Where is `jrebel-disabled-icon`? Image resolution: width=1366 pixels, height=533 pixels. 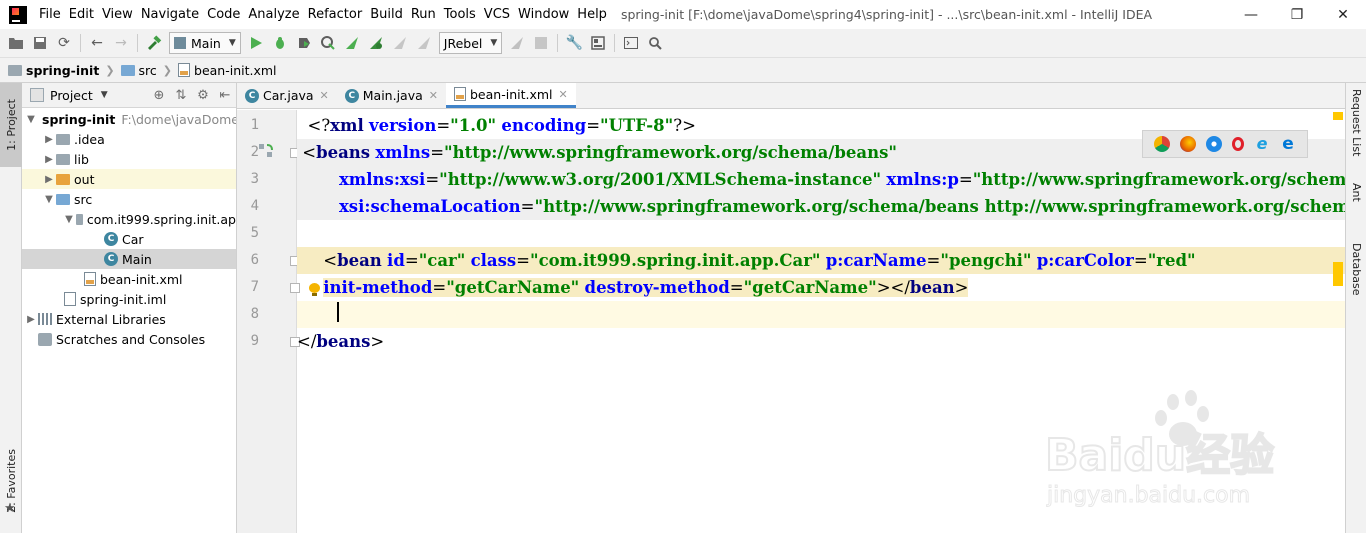 jrebel-disabled-icon is located at coordinates (400, 43).